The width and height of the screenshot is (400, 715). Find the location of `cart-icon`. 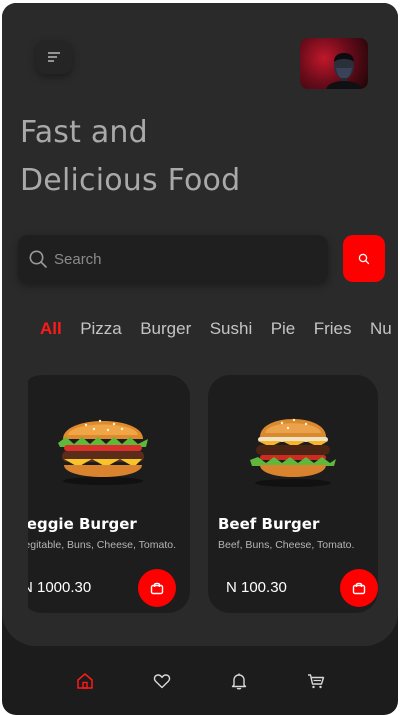

cart-icon is located at coordinates (315, 681).